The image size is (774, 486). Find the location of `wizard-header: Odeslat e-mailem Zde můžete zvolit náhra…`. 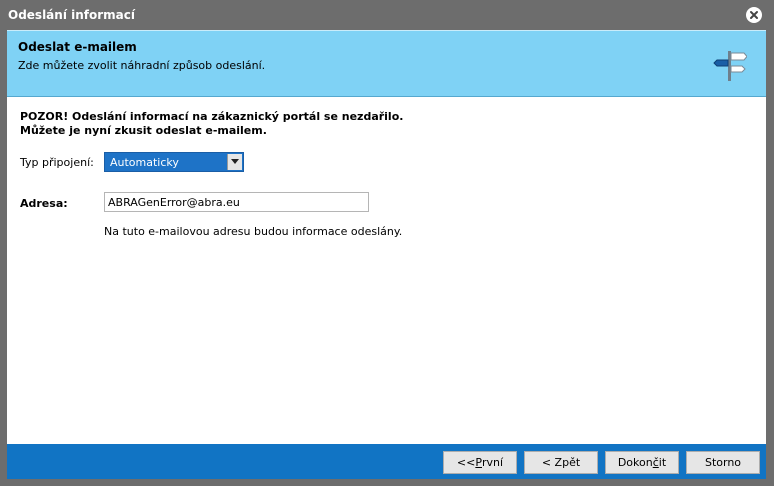

wizard-header: Odeslat e-mailem Zde můžete zvolit náhra… is located at coordinates (386, 63).